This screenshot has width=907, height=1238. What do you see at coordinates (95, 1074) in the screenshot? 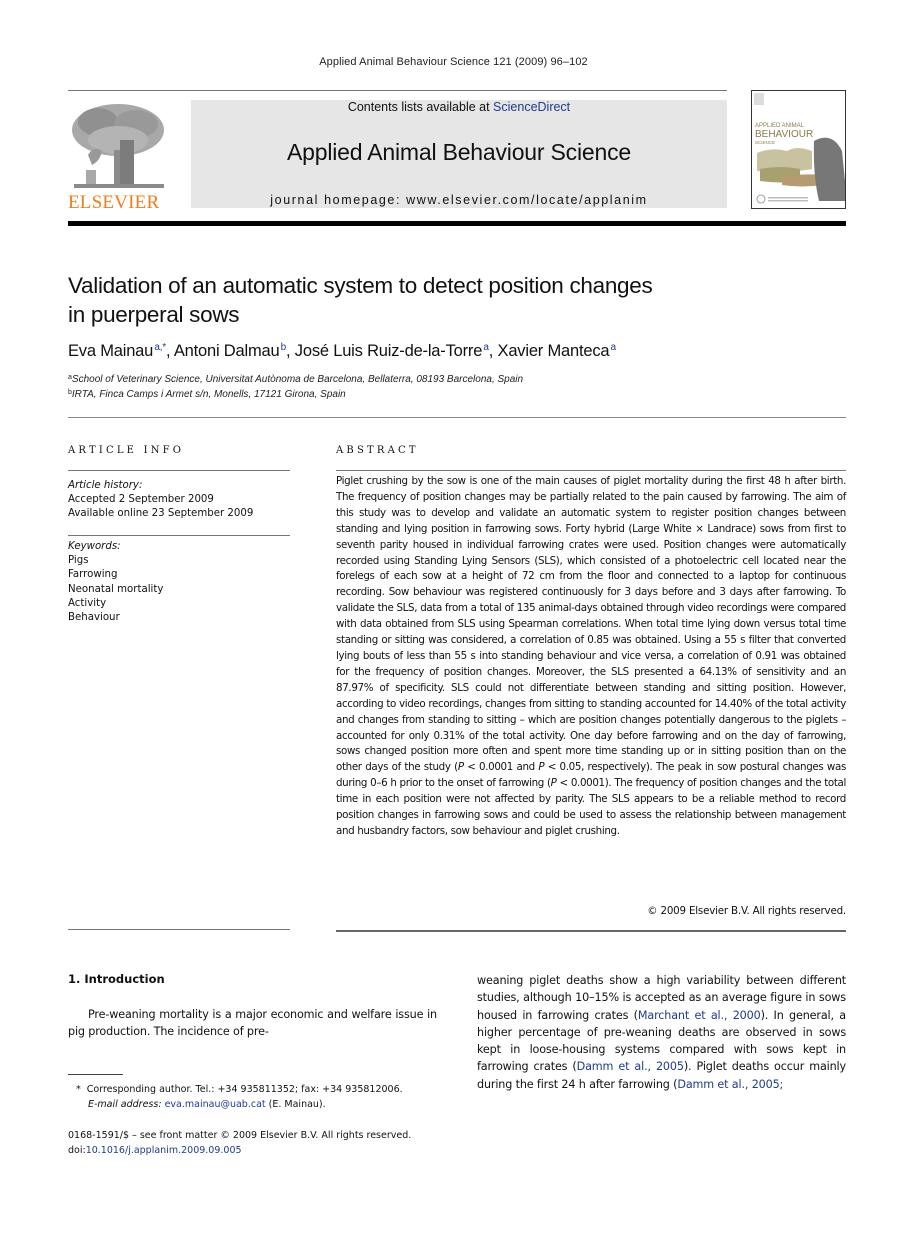
I see `footnote-rule` at bounding box center [95, 1074].